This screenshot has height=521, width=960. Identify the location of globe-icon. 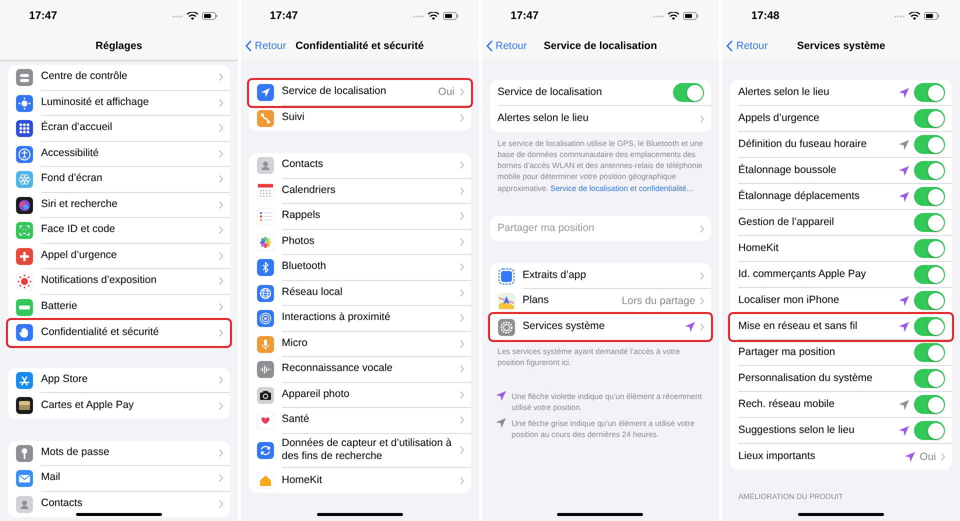
(265, 293).